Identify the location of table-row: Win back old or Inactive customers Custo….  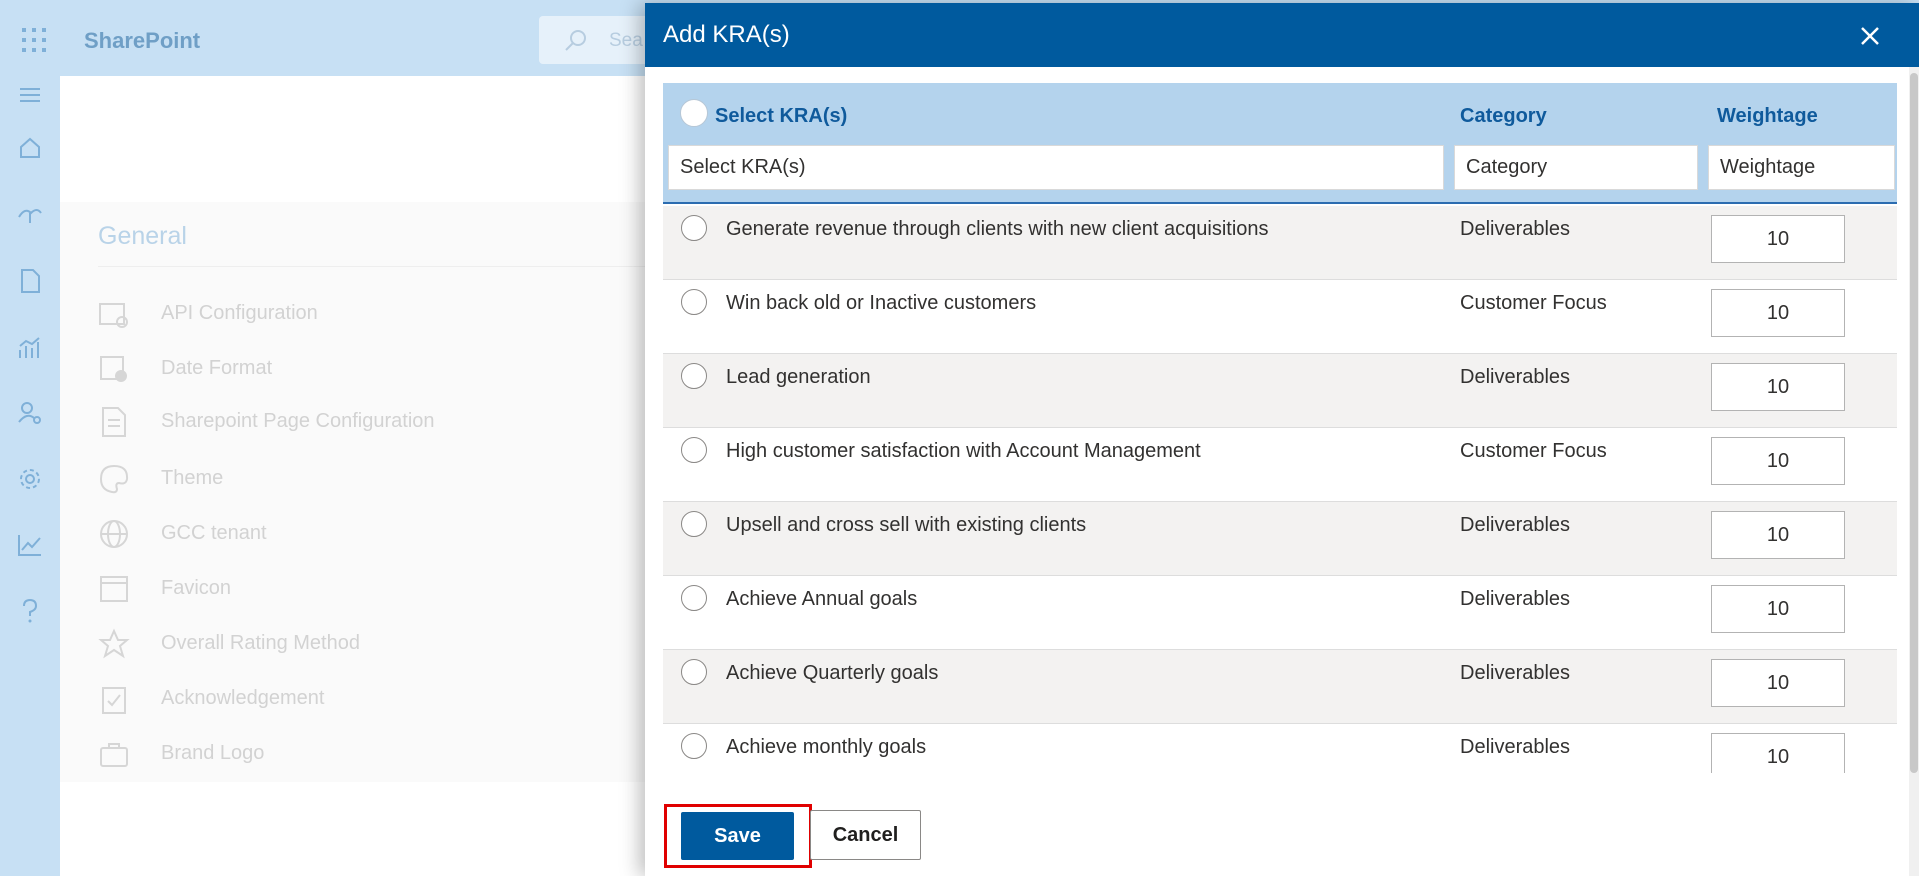
(1280, 317).